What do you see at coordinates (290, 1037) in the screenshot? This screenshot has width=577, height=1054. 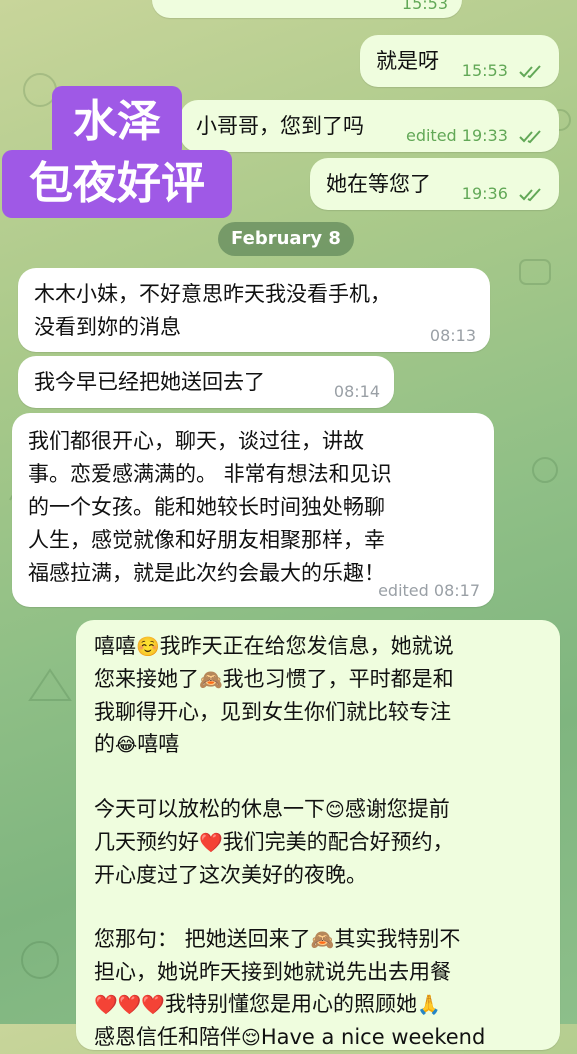 I see `message-text-line: 感恩信任和陪伴😌Have a nice weekend` at bounding box center [290, 1037].